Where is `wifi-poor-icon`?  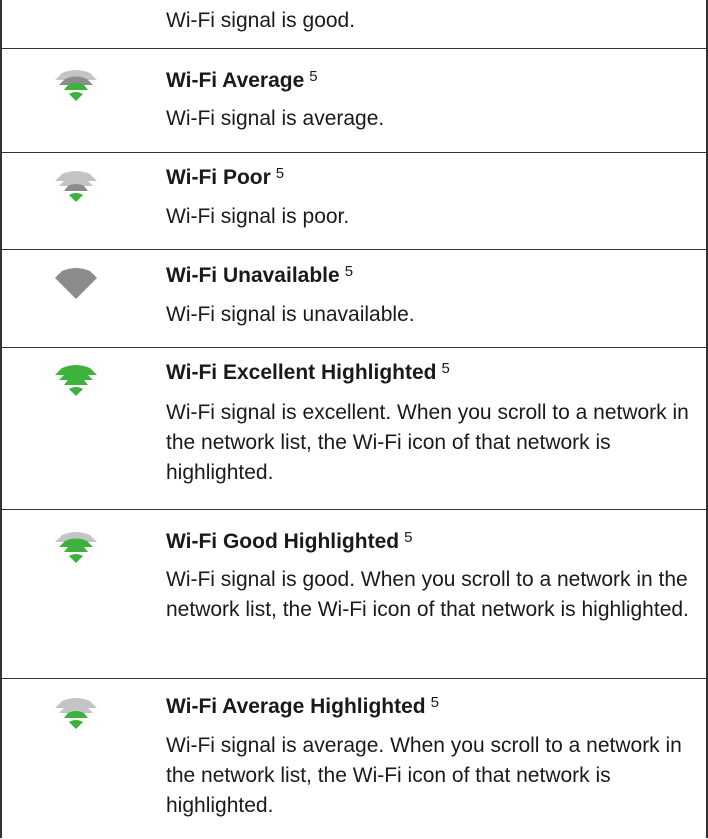
wifi-poor-icon is located at coordinates (76, 187).